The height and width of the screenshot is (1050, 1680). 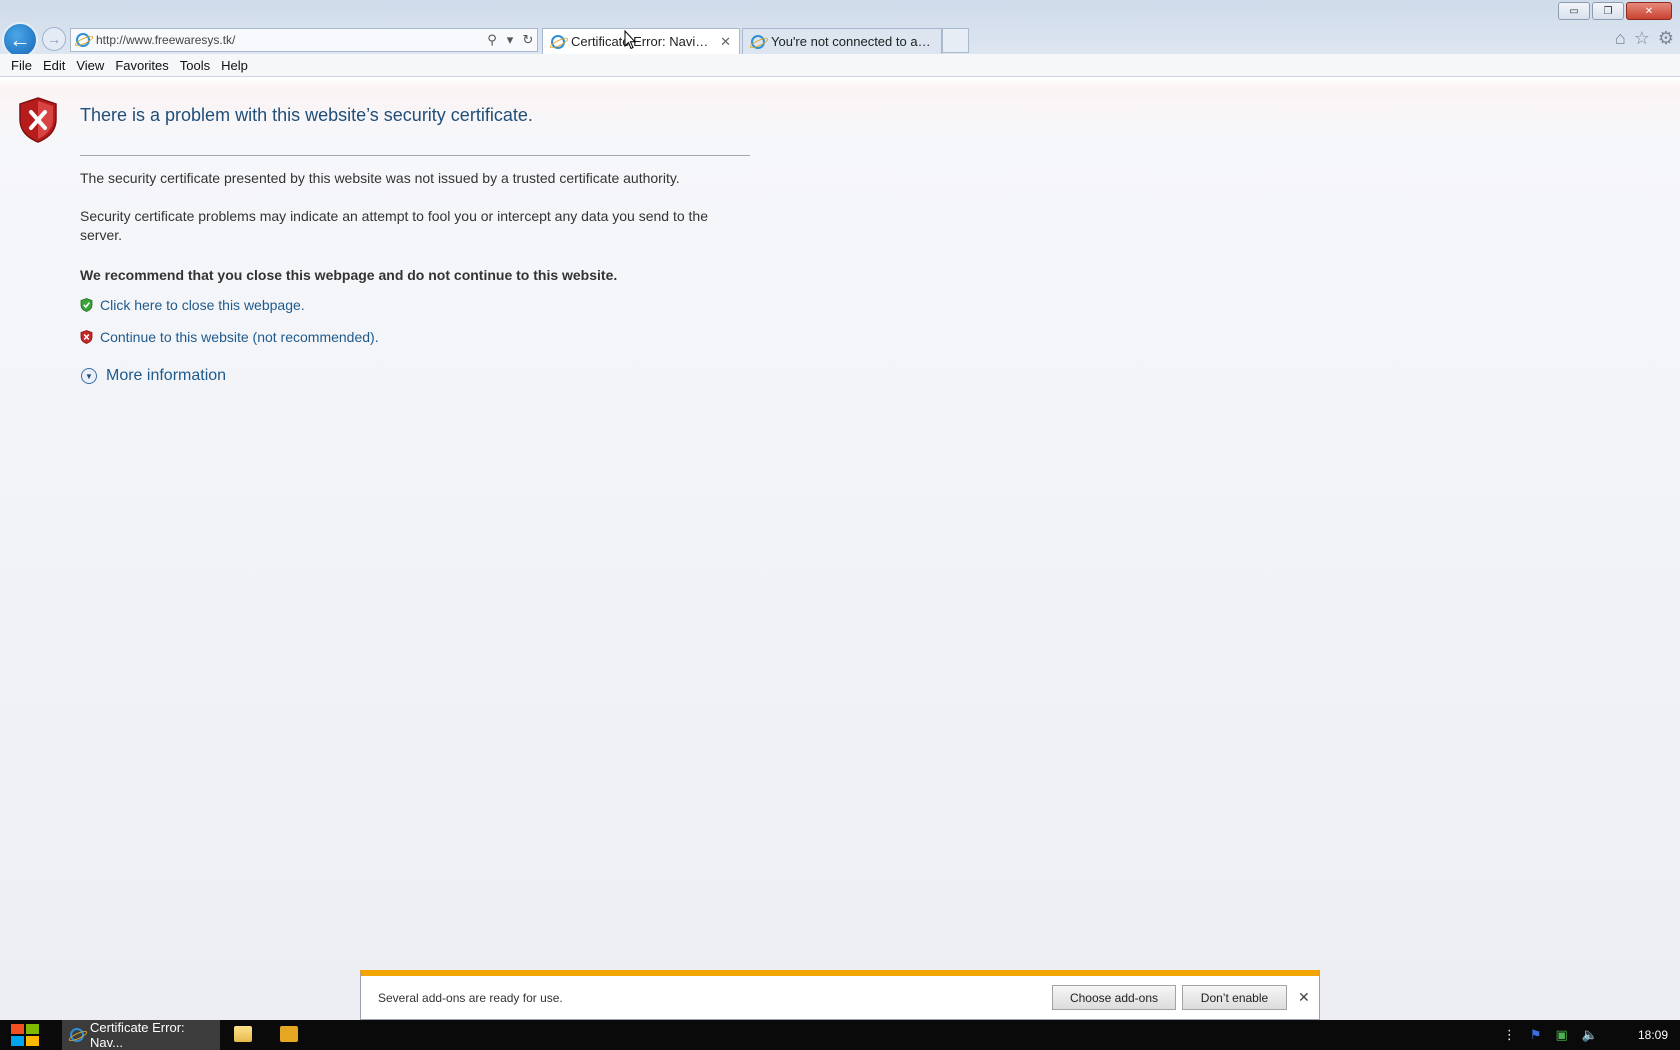 I want to click on arrow-right-icon: →, so click(x=54, y=39).